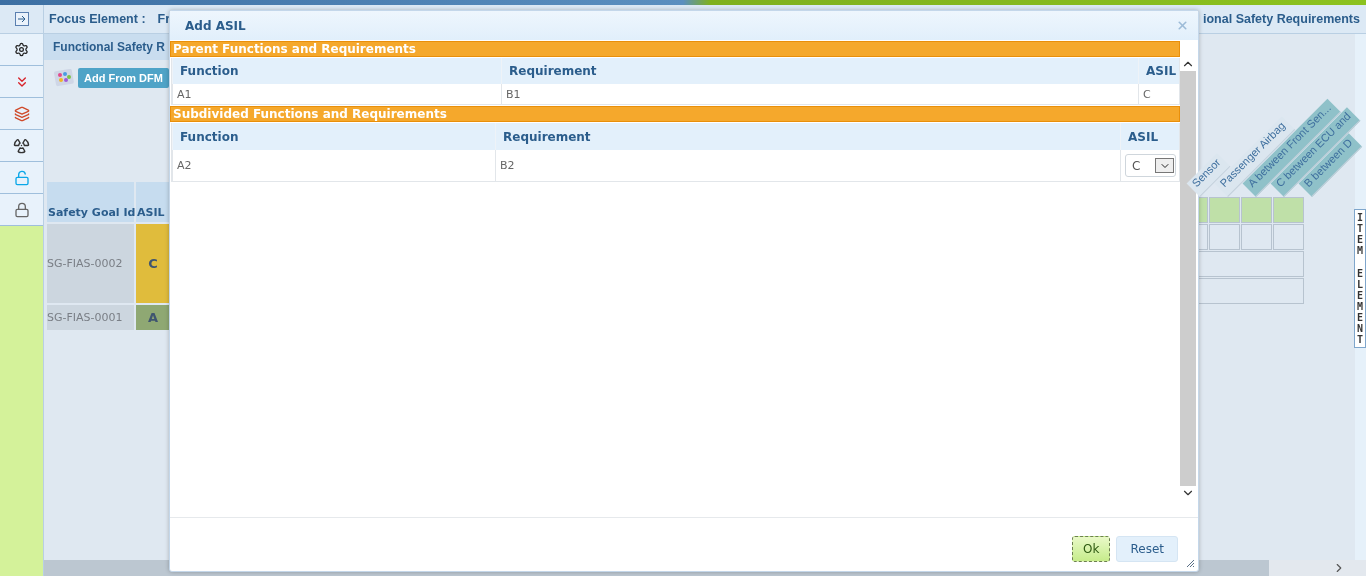 This screenshot has height=576, width=1366. I want to click on section-header: Parent Functions and Requirements, so click(675, 49).